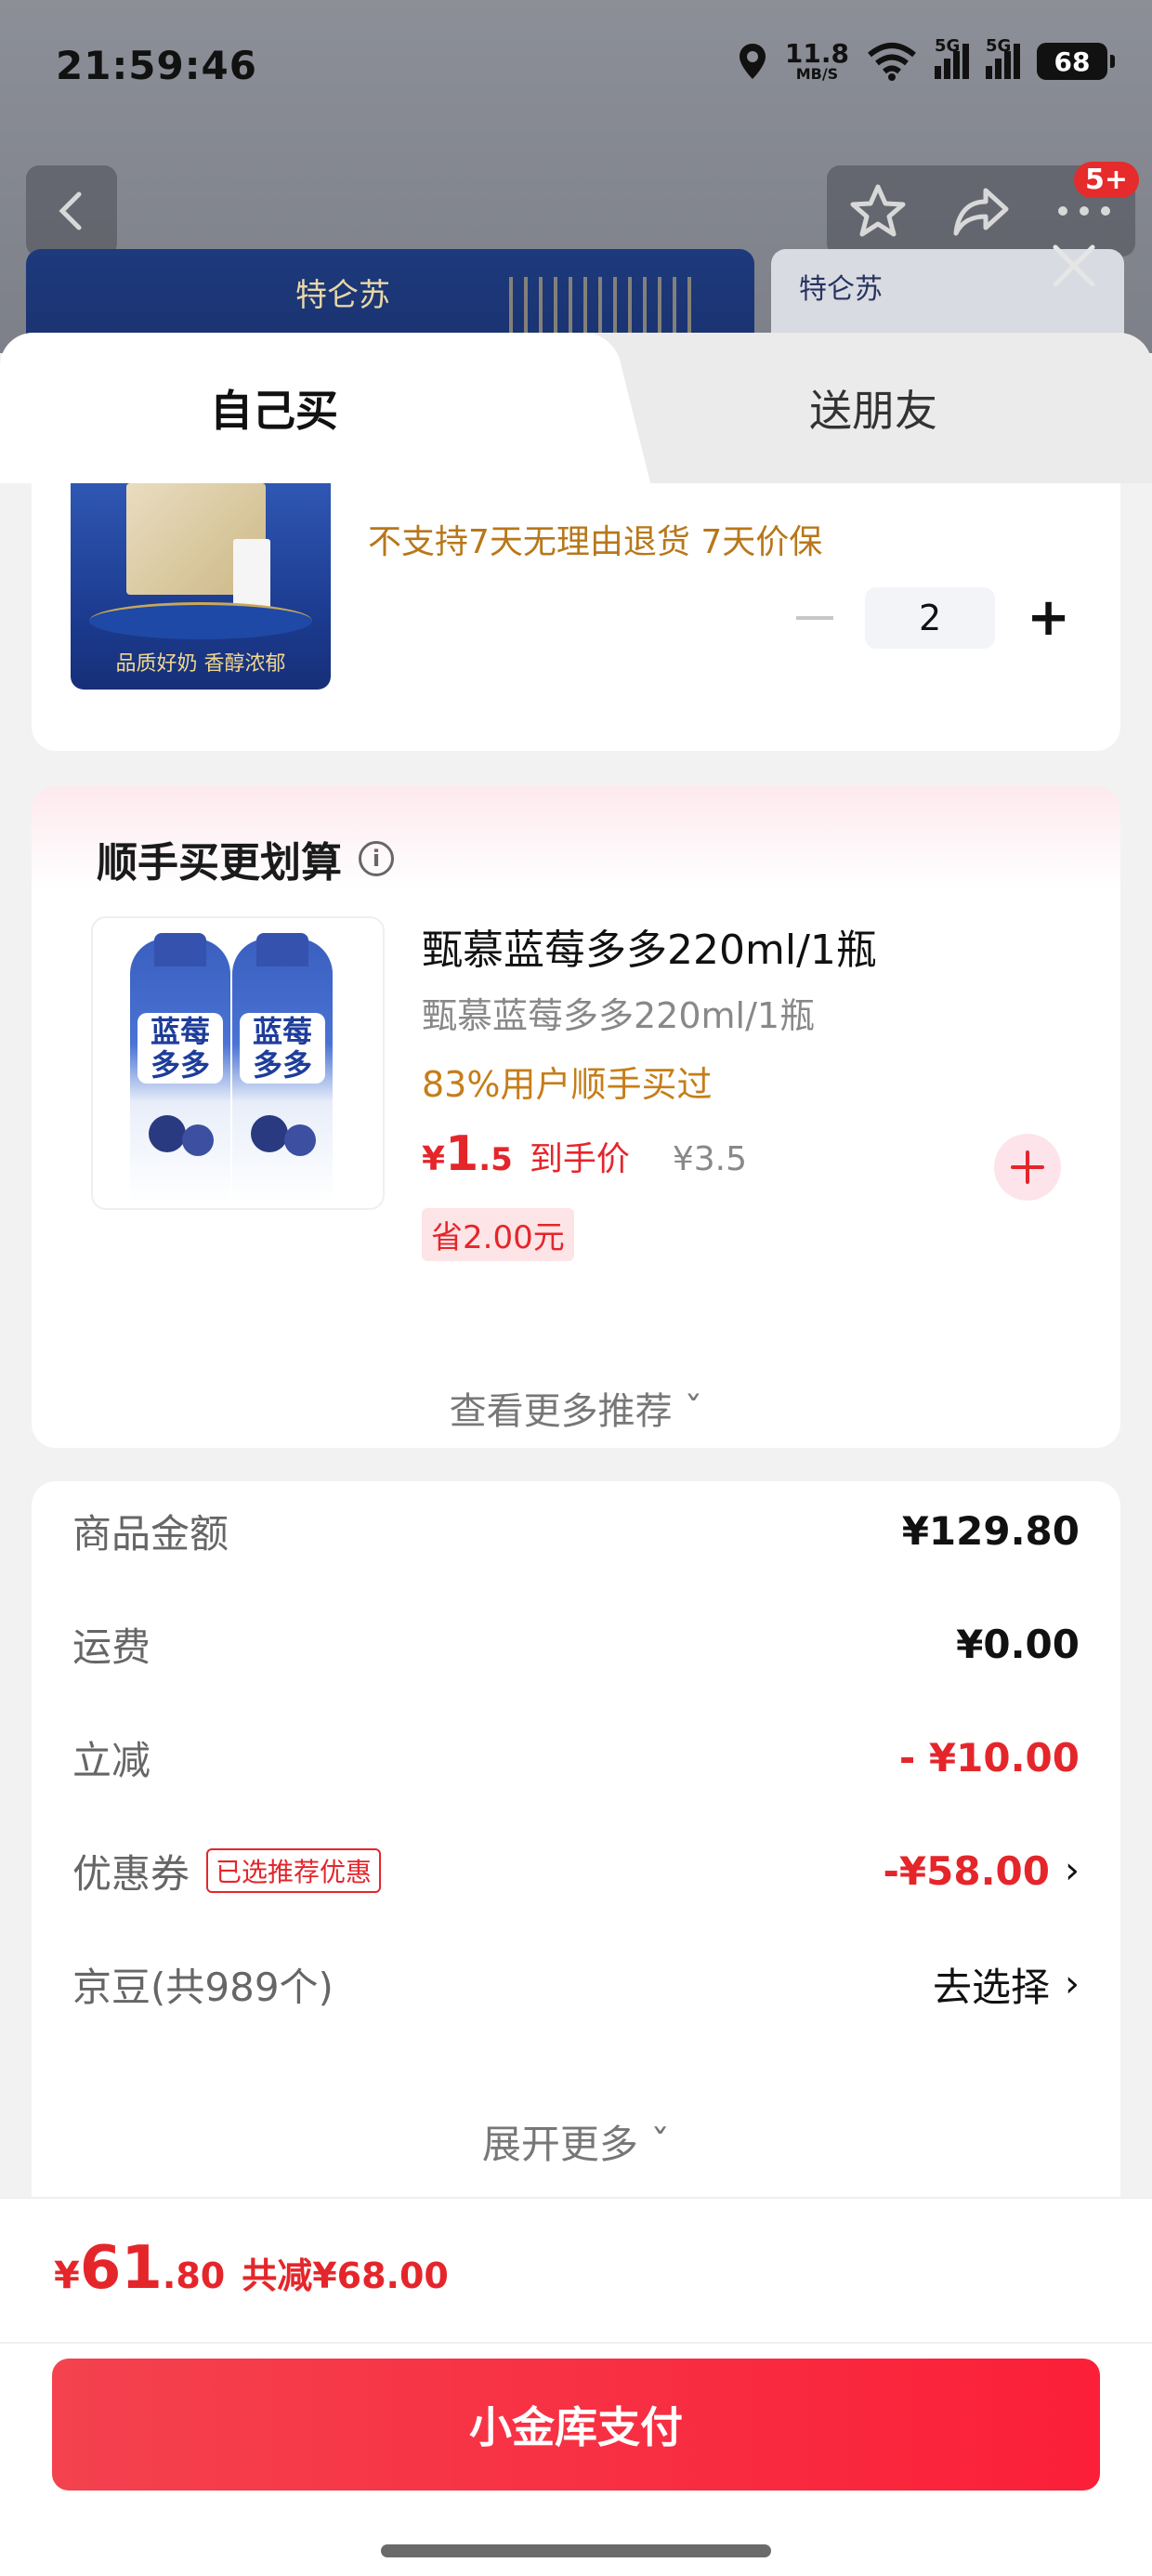 This screenshot has width=1152, height=2576. Describe the element at coordinates (752, 61) in the screenshot. I see `location-icon` at that location.